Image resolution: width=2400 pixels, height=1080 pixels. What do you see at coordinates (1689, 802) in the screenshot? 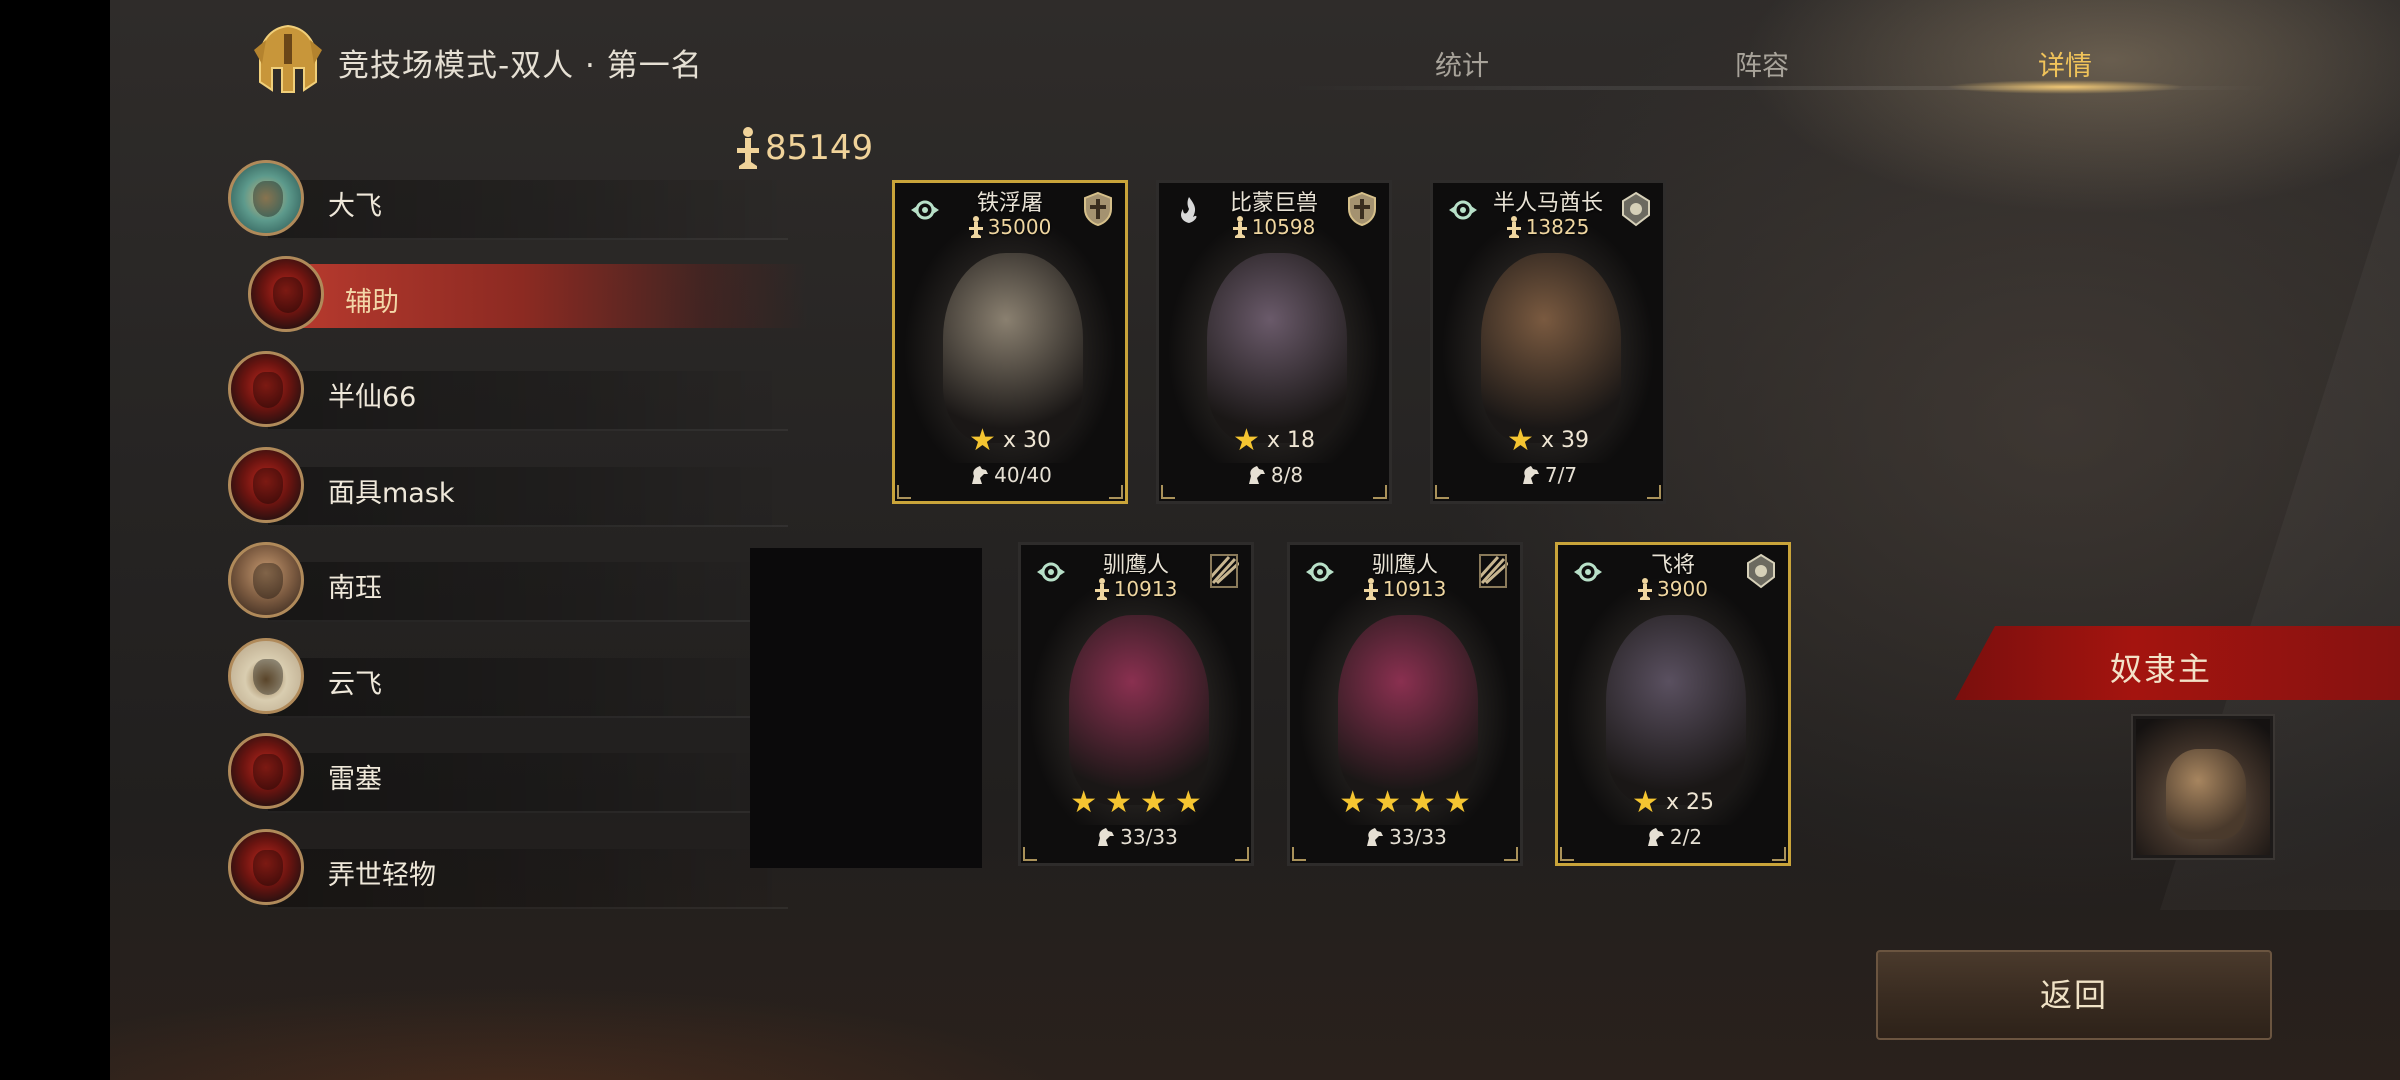
I see `unit-star-count: x 25` at bounding box center [1689, 802].